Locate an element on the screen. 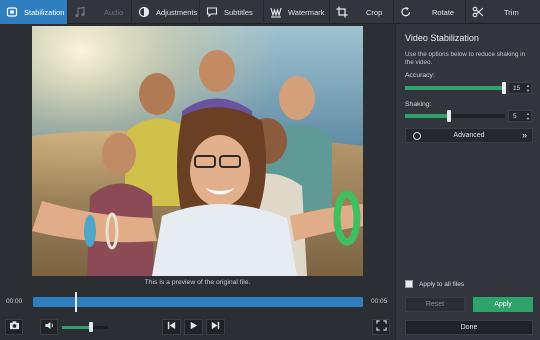 This screenshot has width=540, height=340. apply-to-all-checkbox is located at coordinates (409, 284).